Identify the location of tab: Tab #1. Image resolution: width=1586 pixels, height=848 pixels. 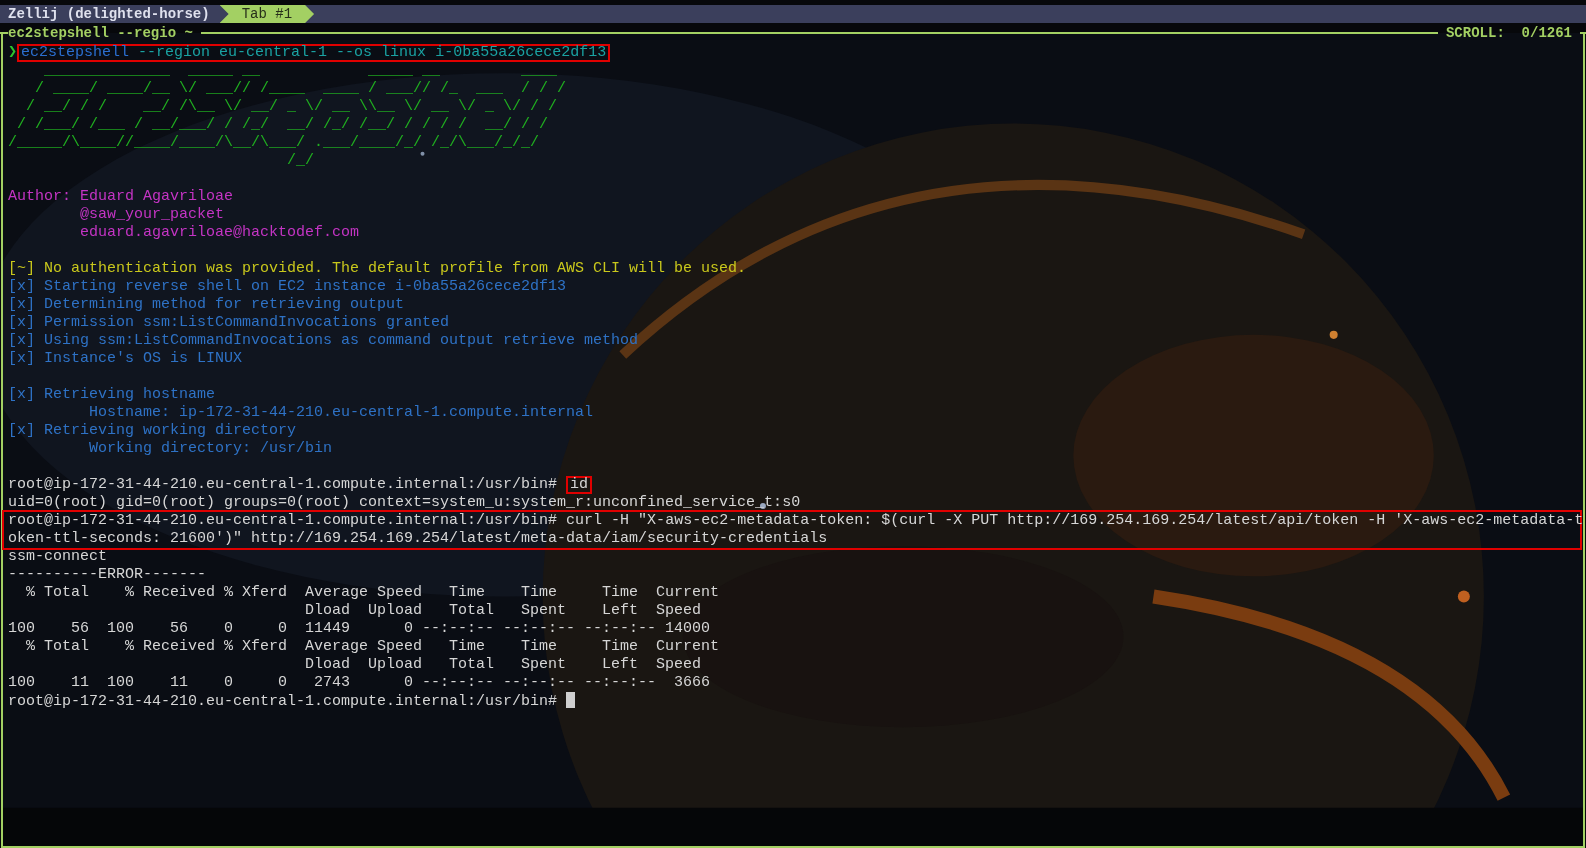
(267, 14).